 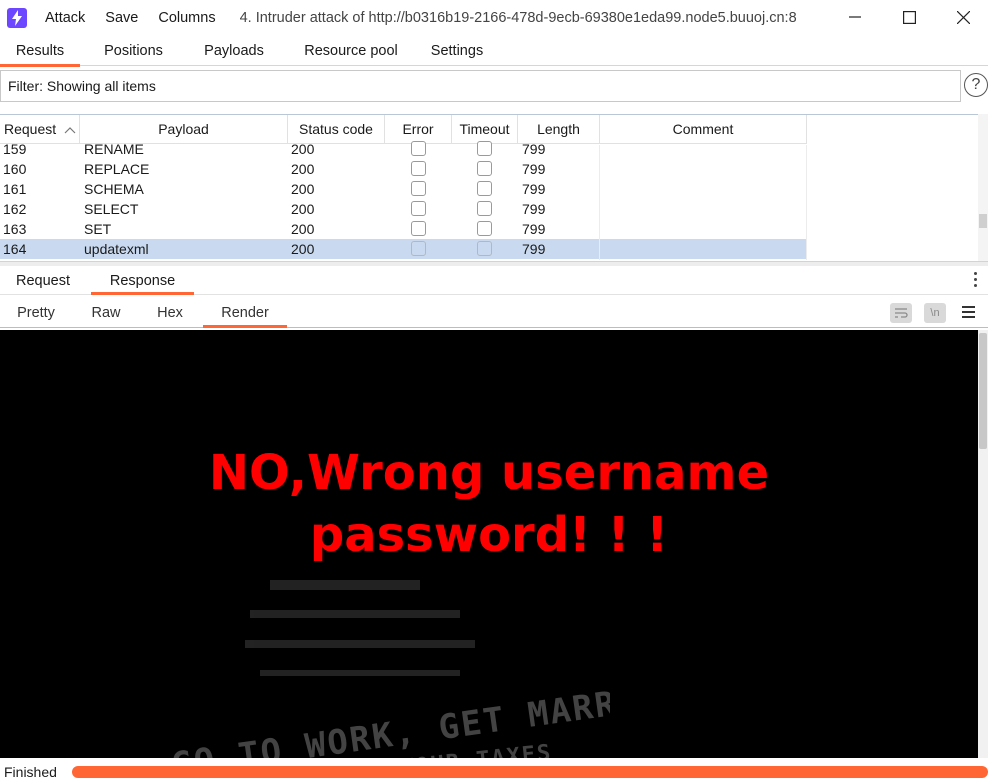 What do you see at coordinates (489, 473) in the screenshot?
I see `error-message-line-1: NO,Wrong username` at bounding box center [489, 473].